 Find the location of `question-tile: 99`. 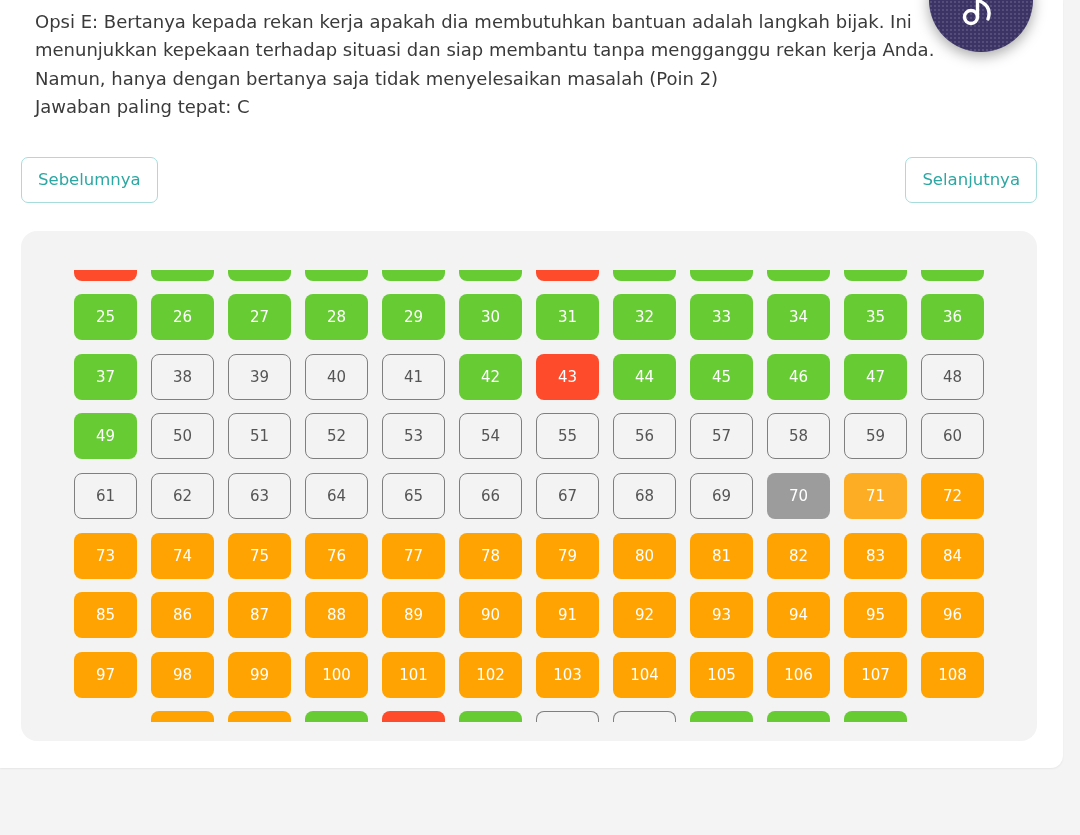

question-tile: 99 is located at coordinates (259, 674).